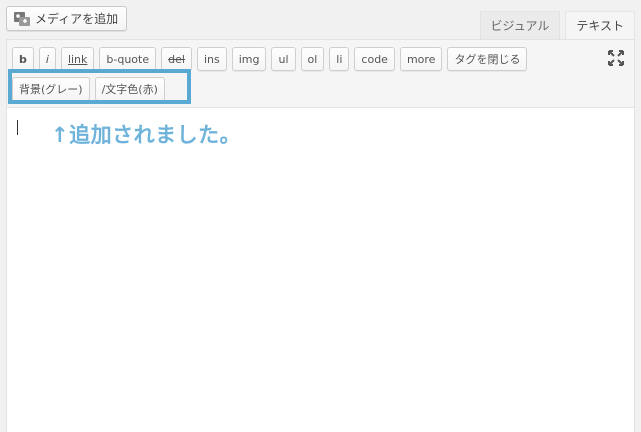 The image size is (641, 432). Describe the element at coordinates (22, 19) in the screenshot. I see `media-add-icon` at that location.